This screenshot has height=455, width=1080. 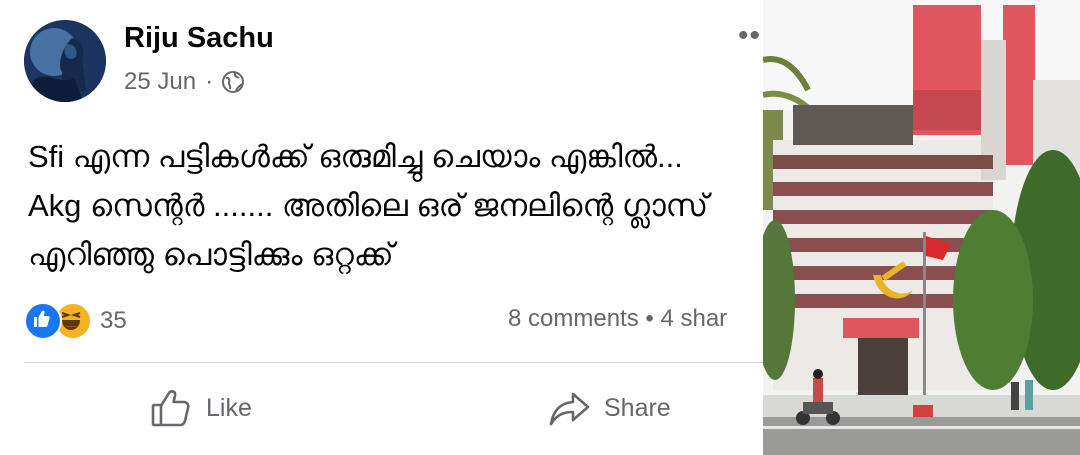 What do you see at coordinates (160, 82) in the screenshot?
I see `post-date: 25 Jun` at bounding box center [160, 82].